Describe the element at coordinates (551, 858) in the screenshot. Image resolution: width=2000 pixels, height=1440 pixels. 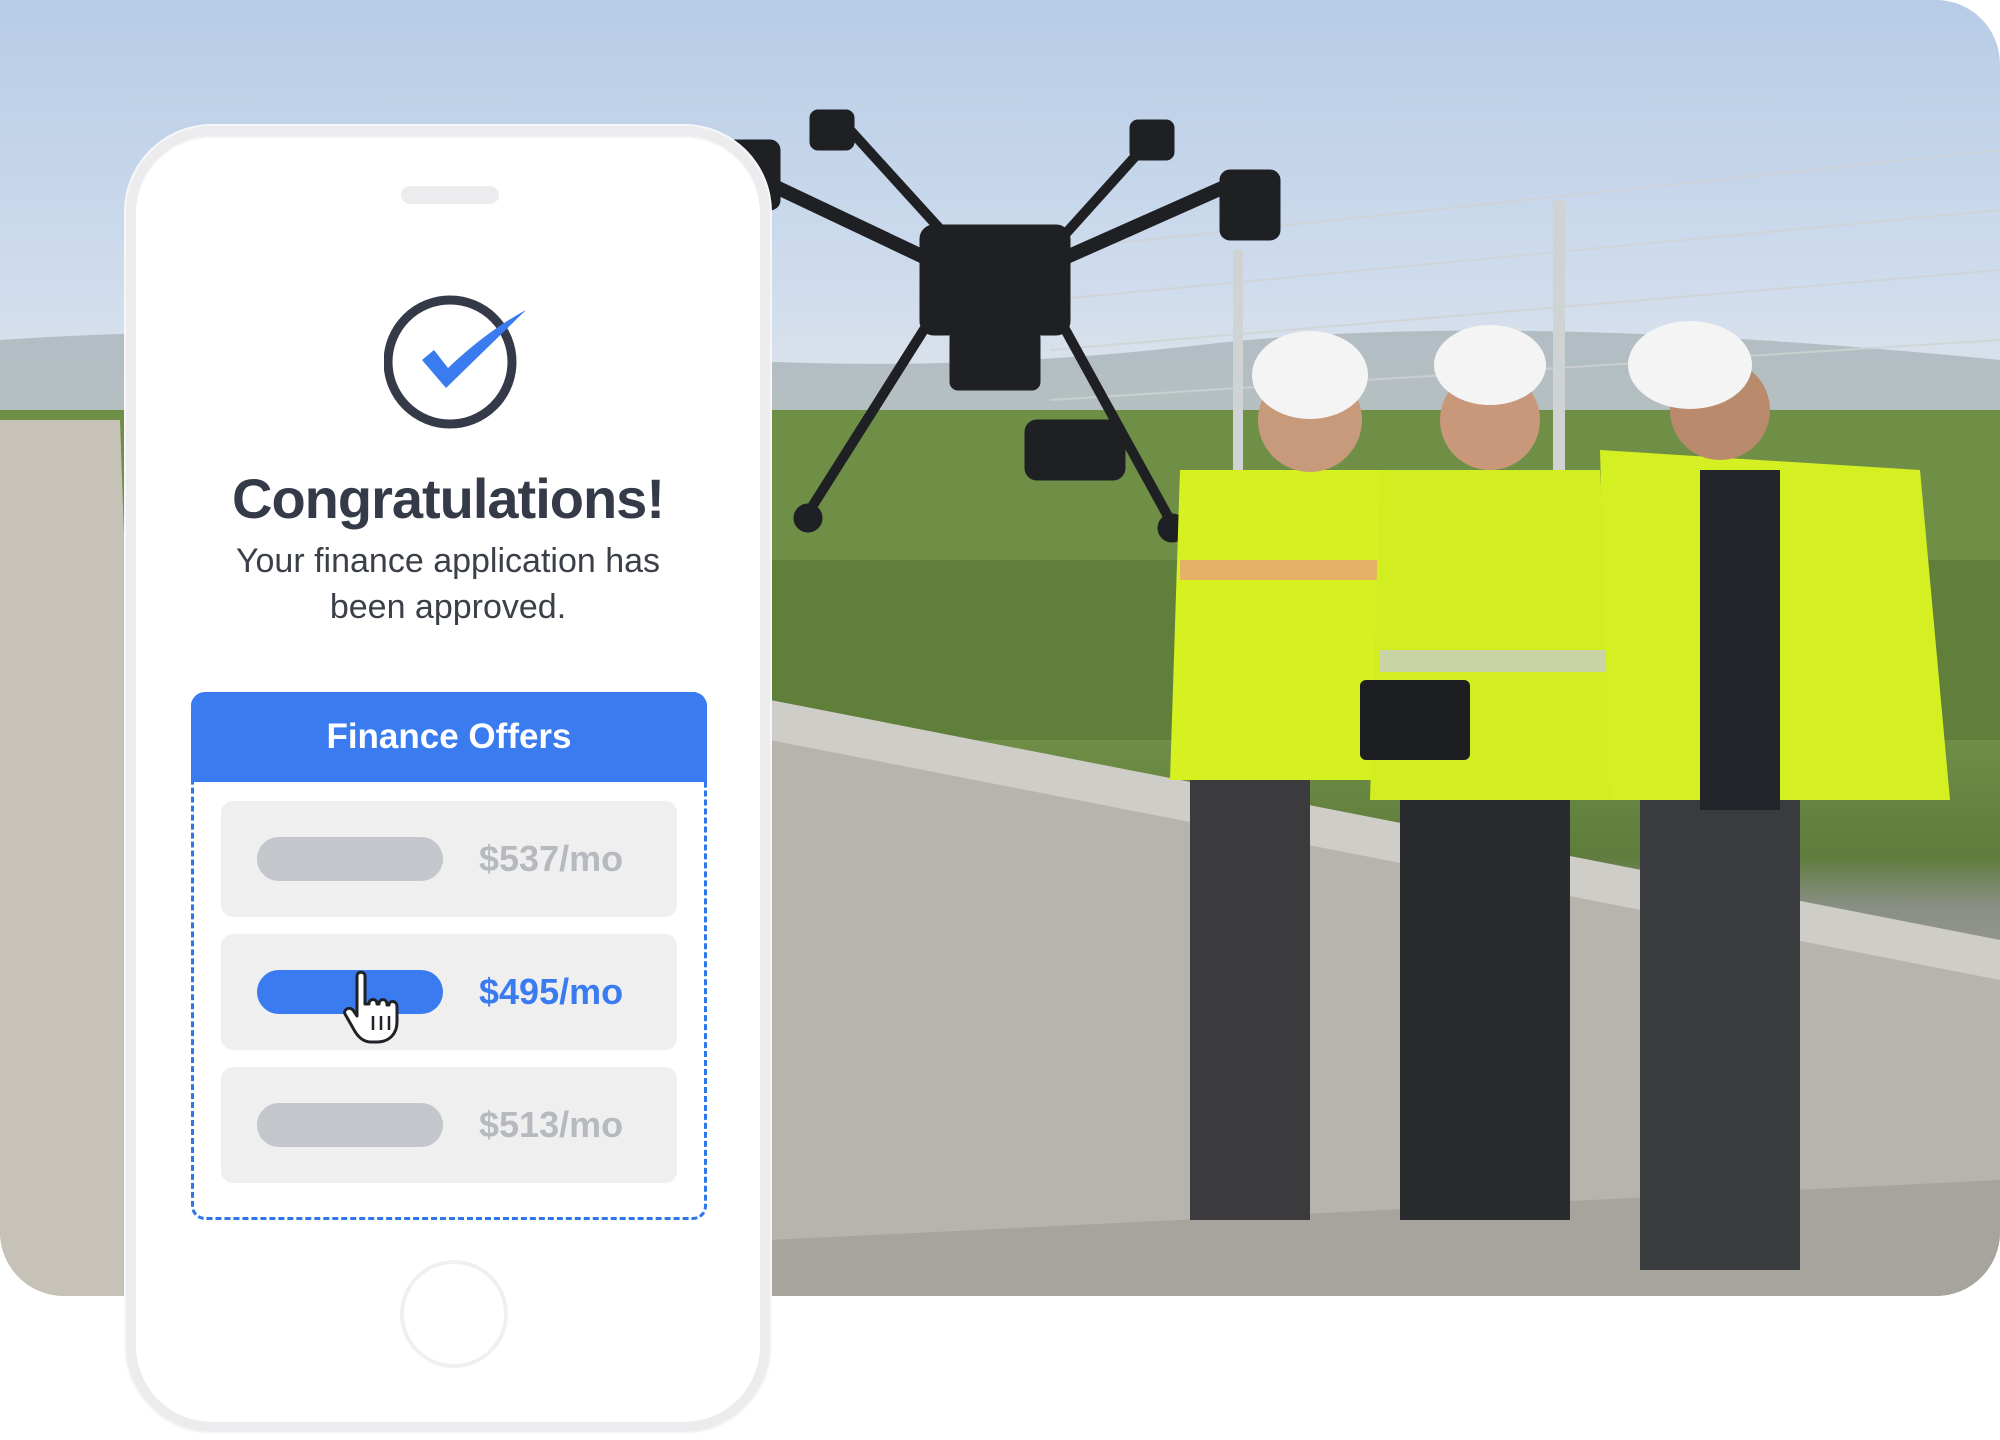
I see `offer-price: $537/mo` at that location.